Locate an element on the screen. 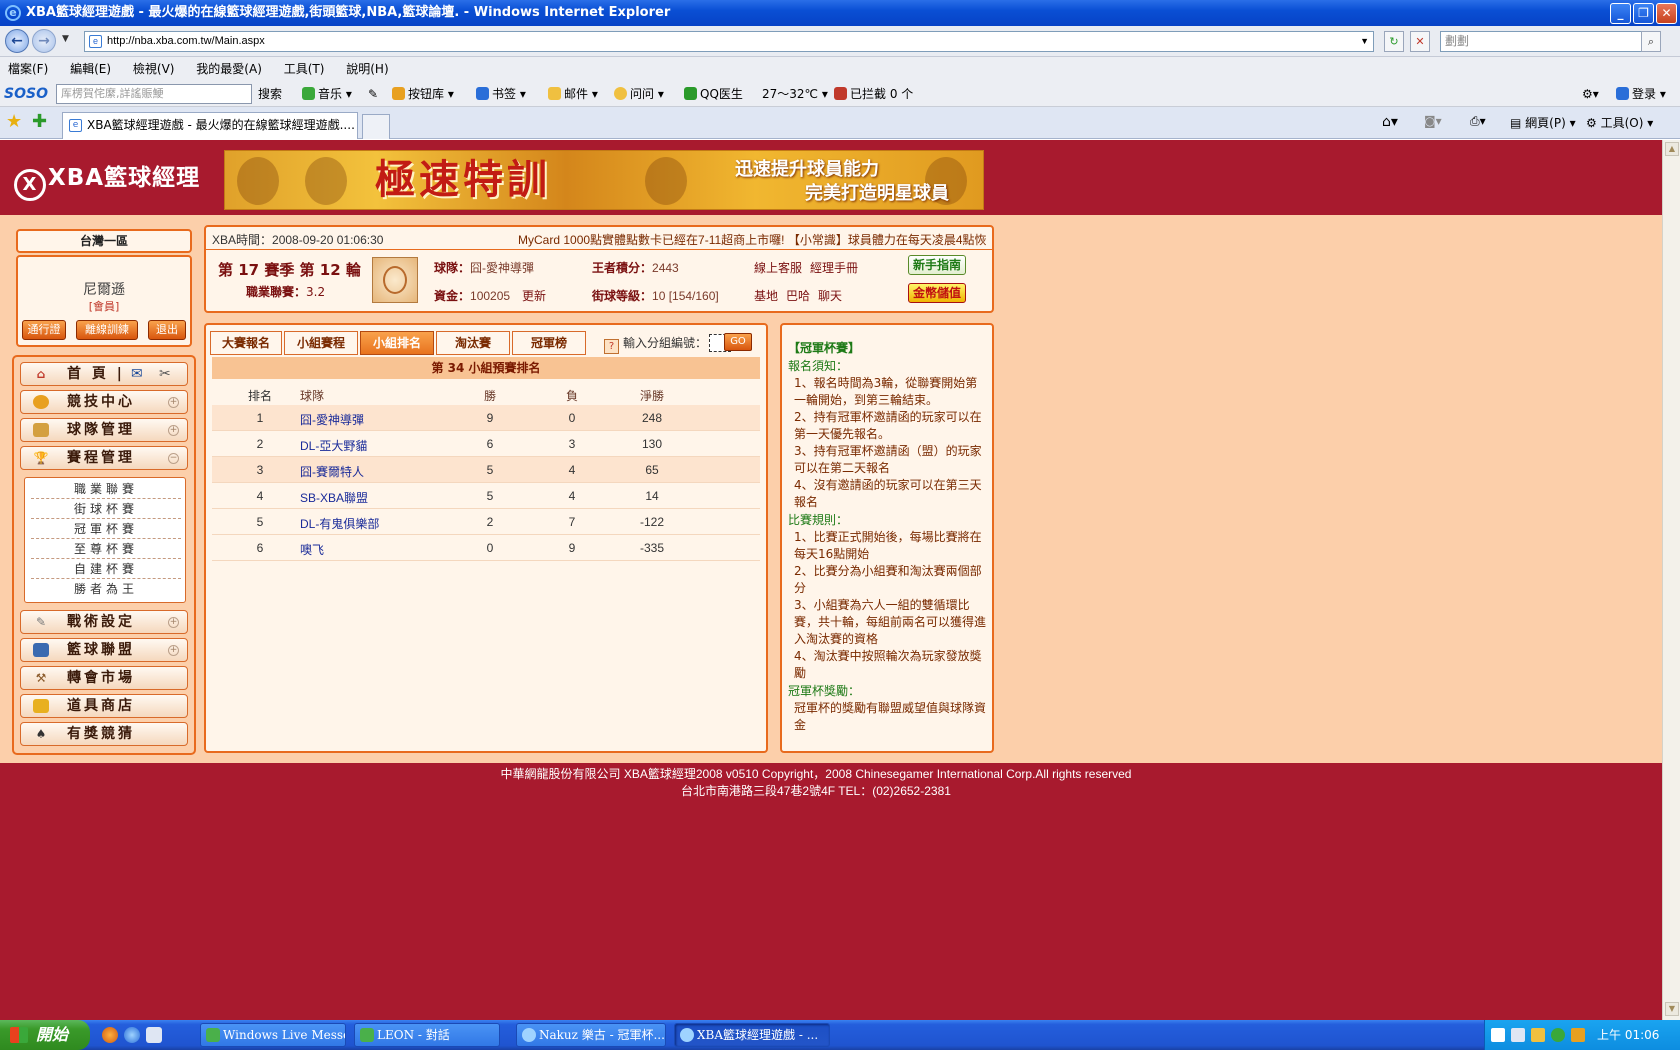 The height and width of the screenshot is (1050, 1680). row-team-link: SB-XBA聯盟 is located at coordinates (334, 497).